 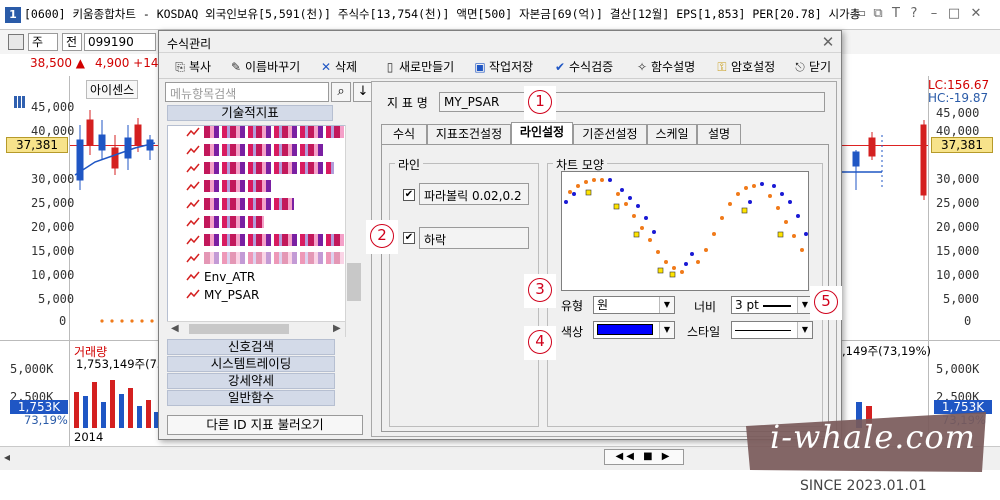 I want to click on volume-pct: 73,19%, so click(x=46, y=420).